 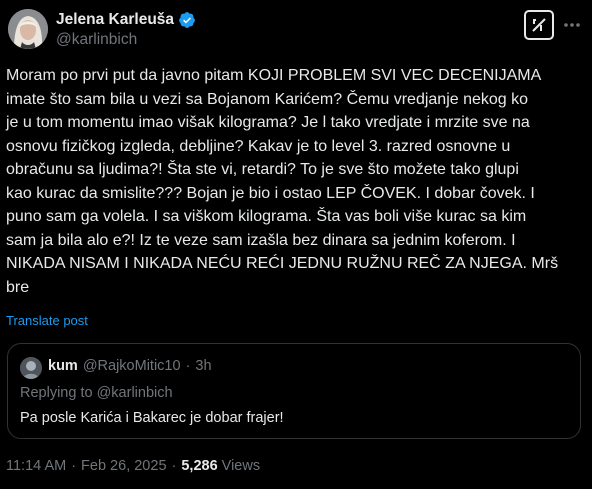 I want to click on grok-button, so click(x=539, y=25).